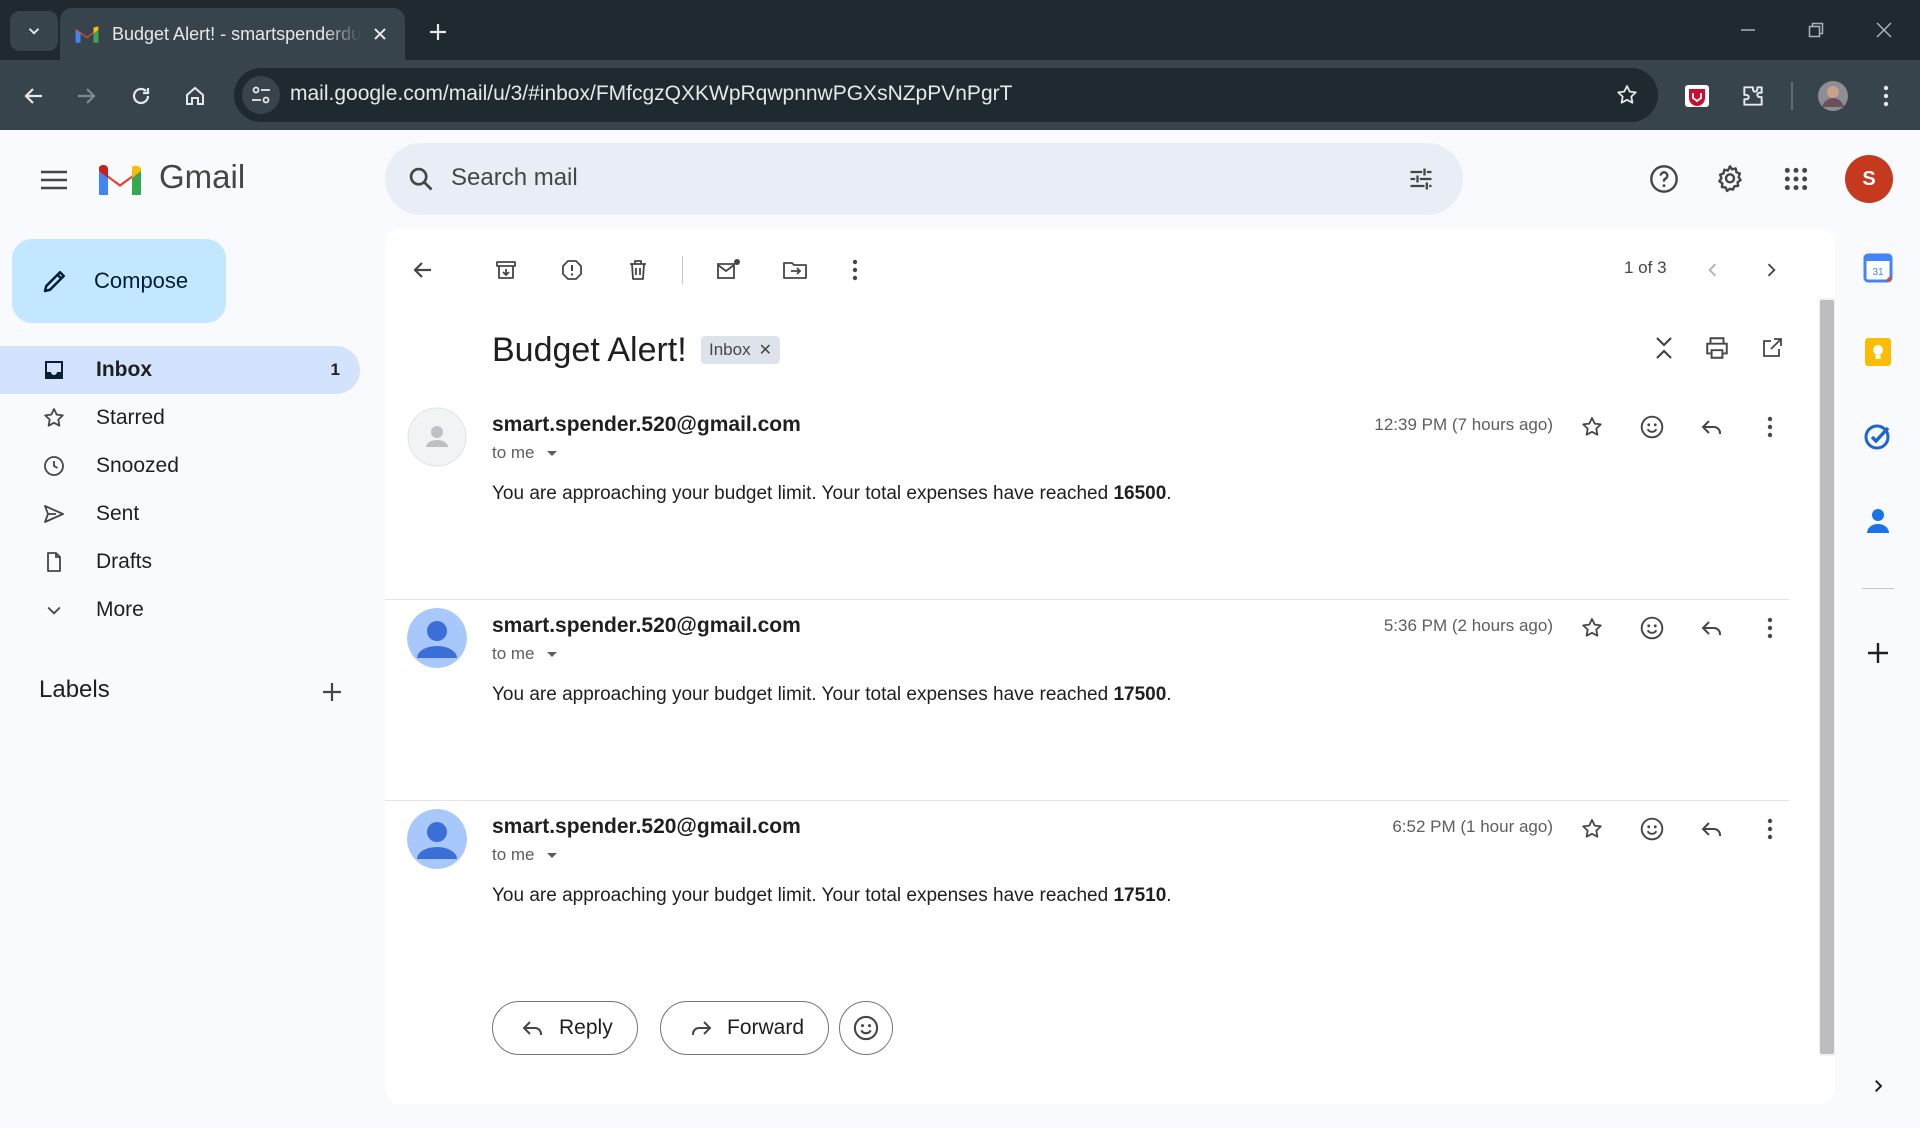  What do you see at coordinates (729, 270) in the screenshot?
I see `mark-unread-button` at bounding box center [729, 270].